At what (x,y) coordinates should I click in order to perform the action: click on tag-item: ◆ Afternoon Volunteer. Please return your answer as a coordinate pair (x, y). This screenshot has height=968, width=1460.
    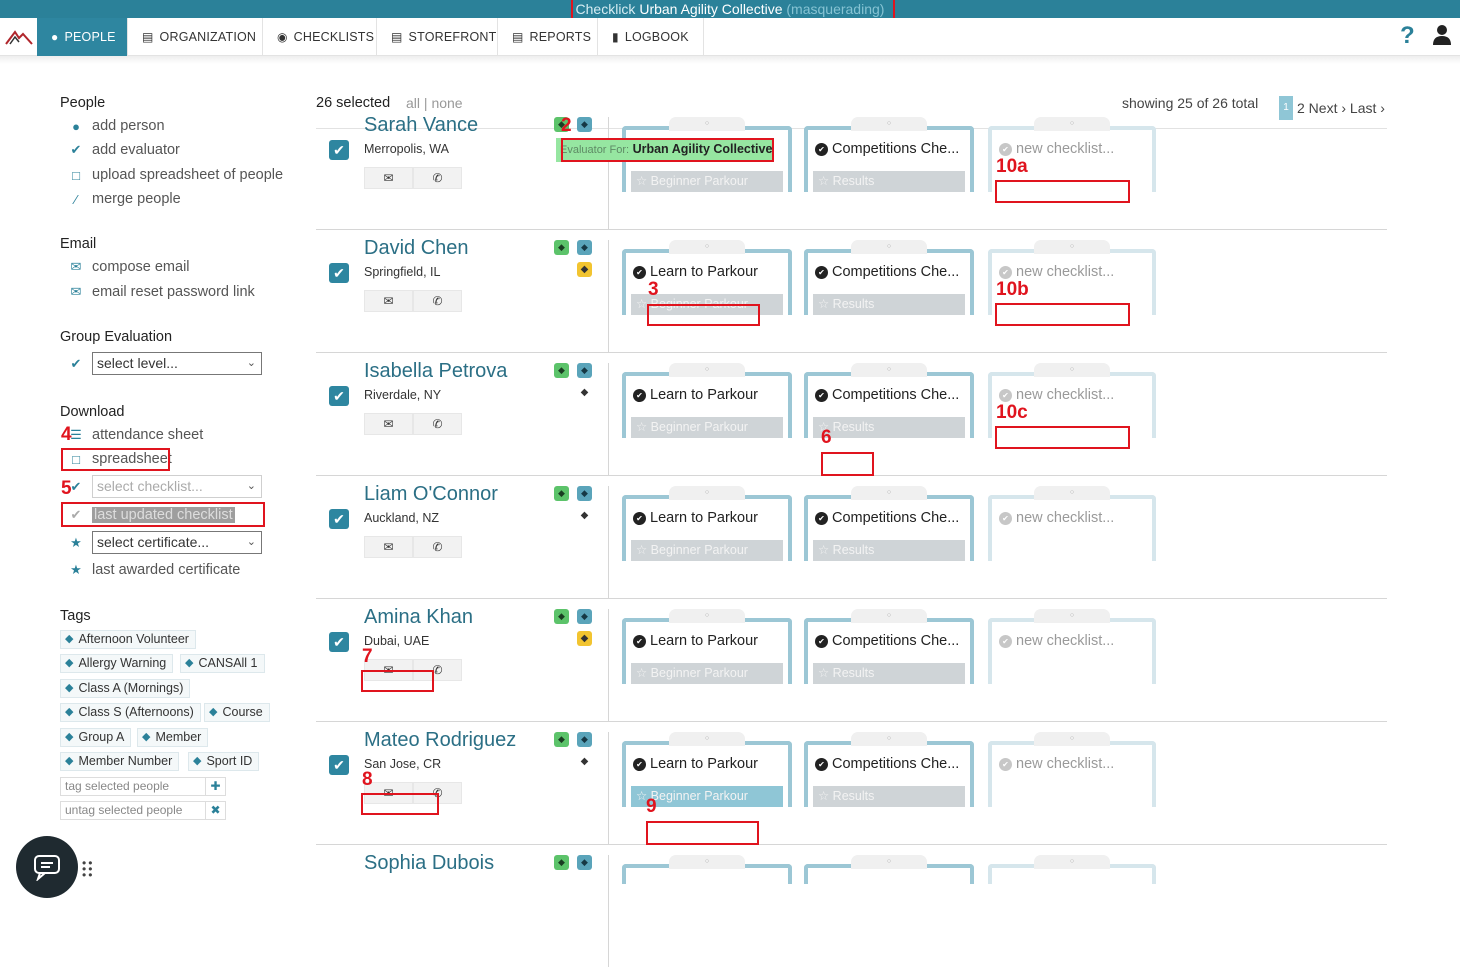
    Looking at the image, I should click on (128, 639).